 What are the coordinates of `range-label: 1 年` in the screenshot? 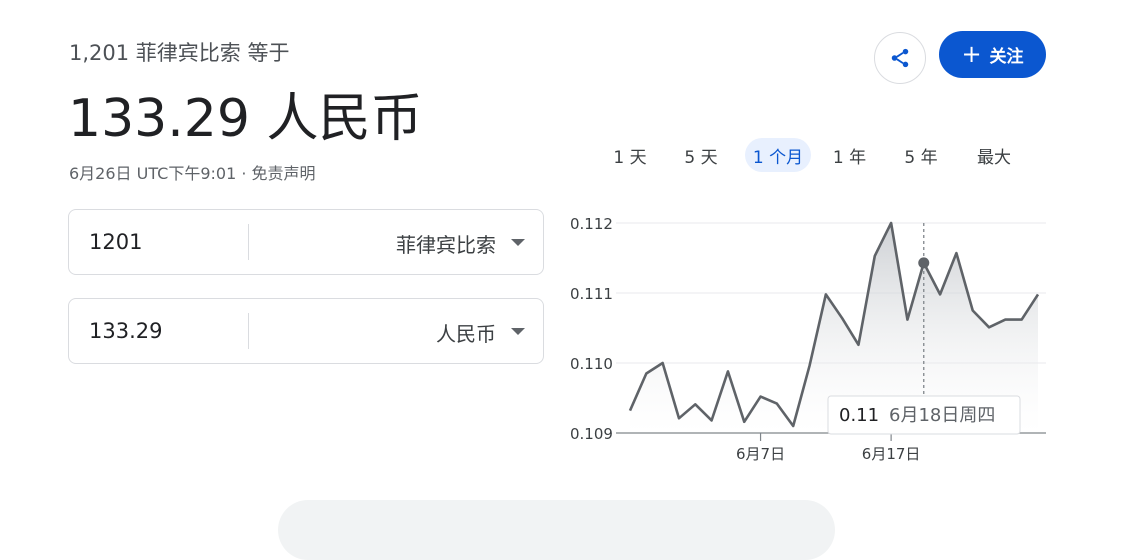 It's located at (849, 157).